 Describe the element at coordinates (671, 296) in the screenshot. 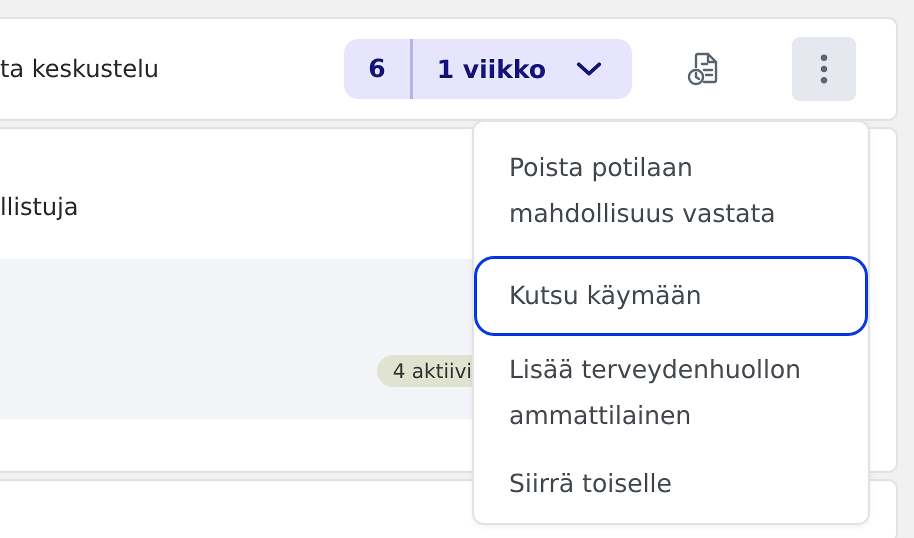

I see `menu-item: Kutsu käymään` at that location.